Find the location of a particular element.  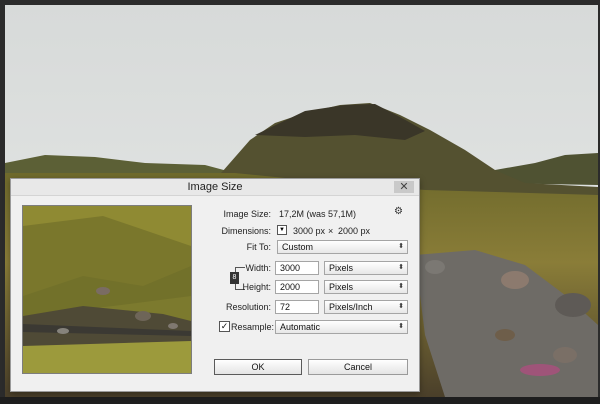

dimensions-dropdown-icon: ▼ is located at coordinates (282, 230).